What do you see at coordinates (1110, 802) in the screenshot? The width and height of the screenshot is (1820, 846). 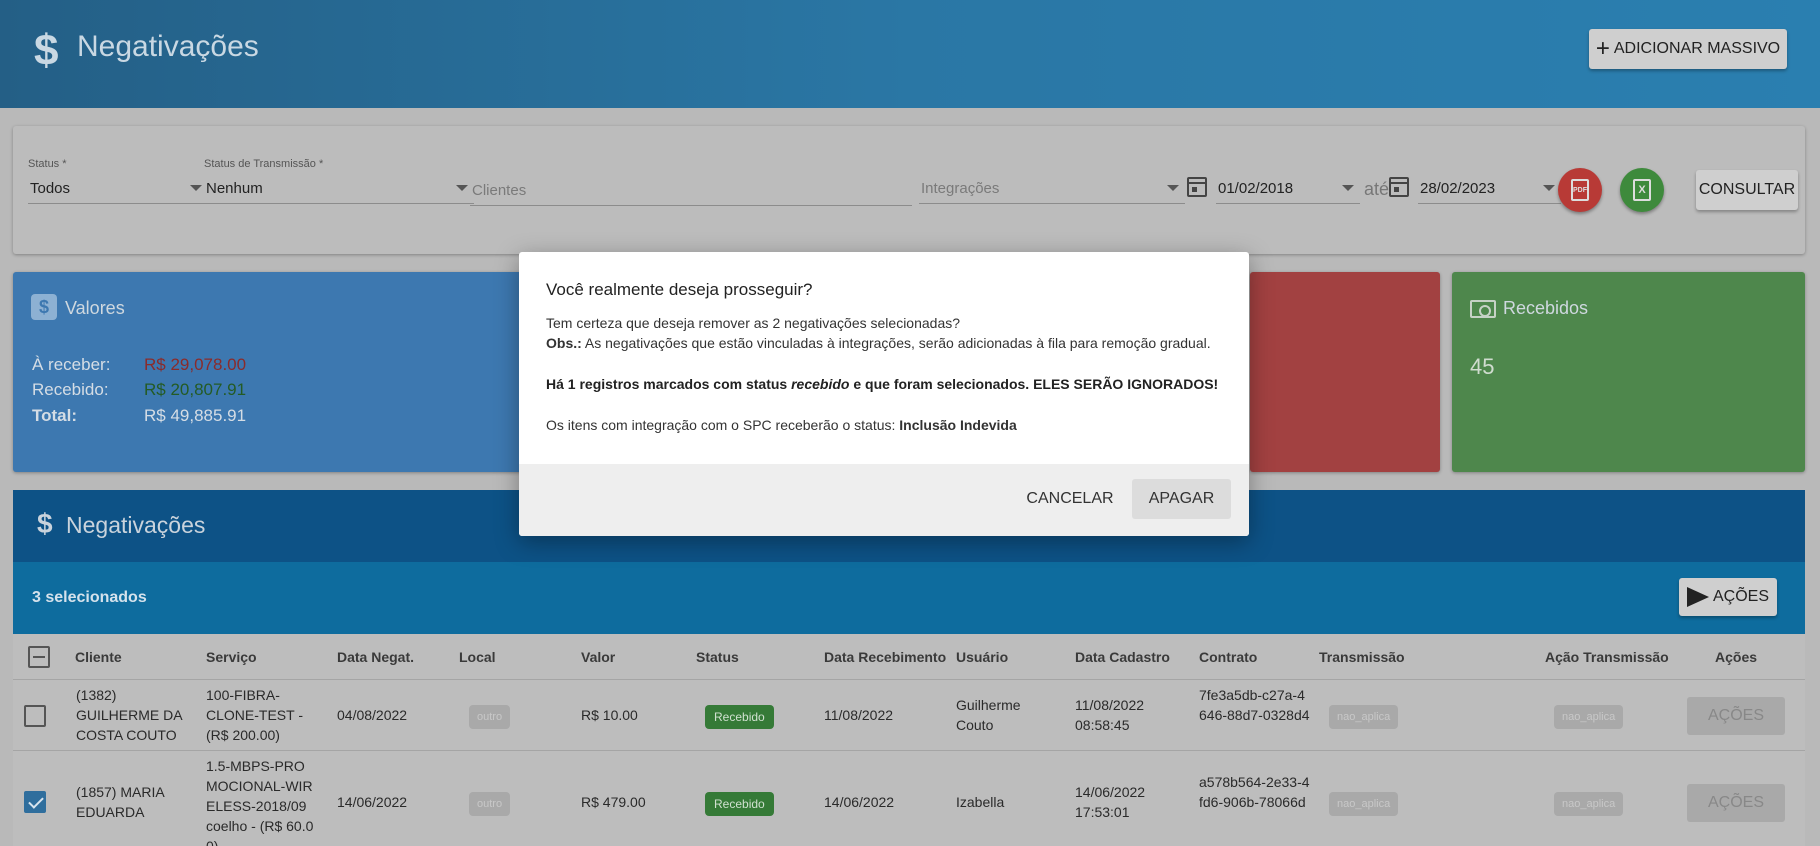 I see `cell-data-cadastro: 14/06/2022 17:53:01` at bounding box center [1110, 802].